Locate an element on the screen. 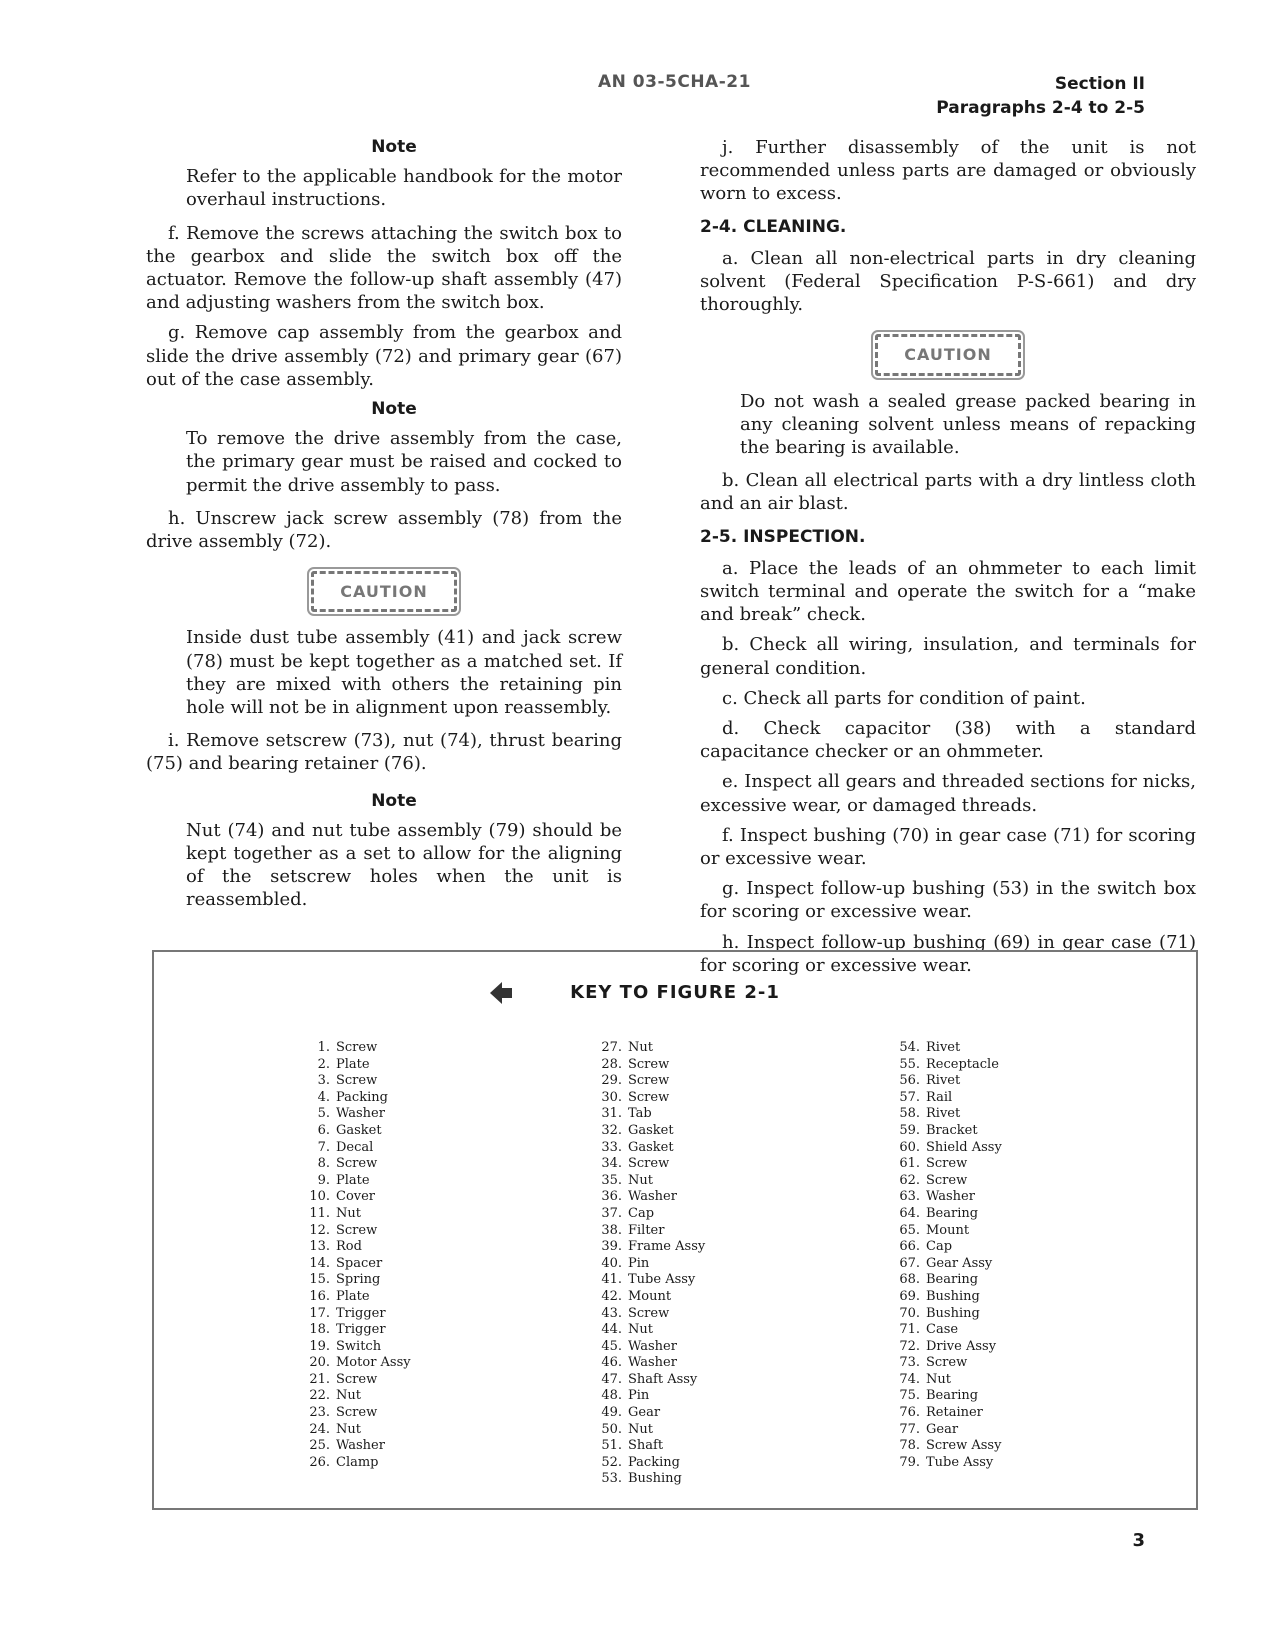 The height and width of the screenshot is (1647, 1277). key-item-name: Bracket is located at coordinates (952, 1130).